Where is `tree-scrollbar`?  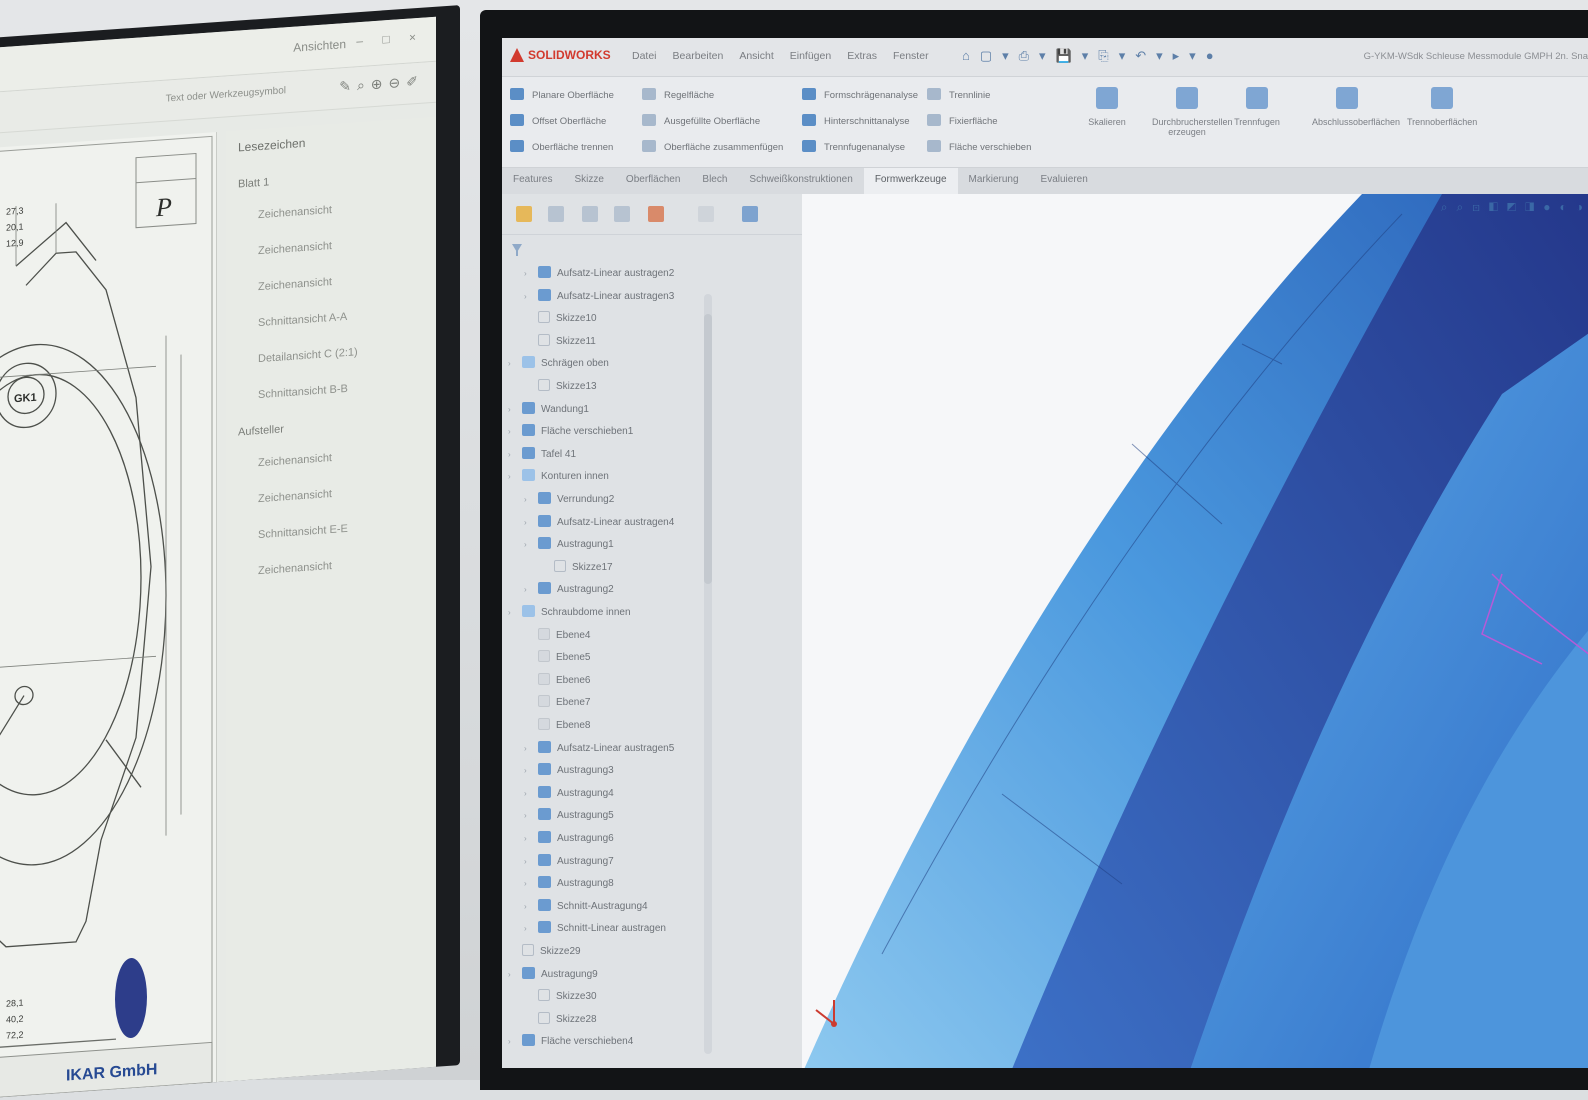 tree-scrollbar is located at coordinates (708, 674).